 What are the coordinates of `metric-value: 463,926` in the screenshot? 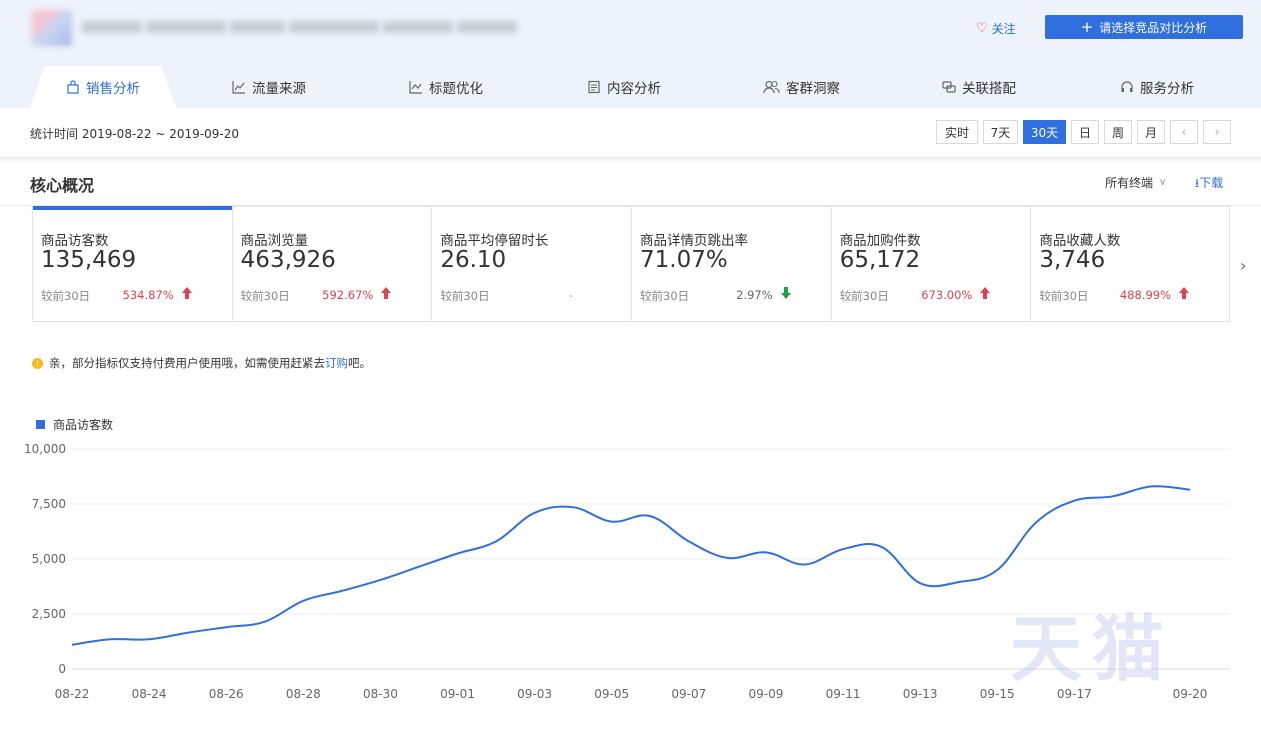 It's located at (288, 260).